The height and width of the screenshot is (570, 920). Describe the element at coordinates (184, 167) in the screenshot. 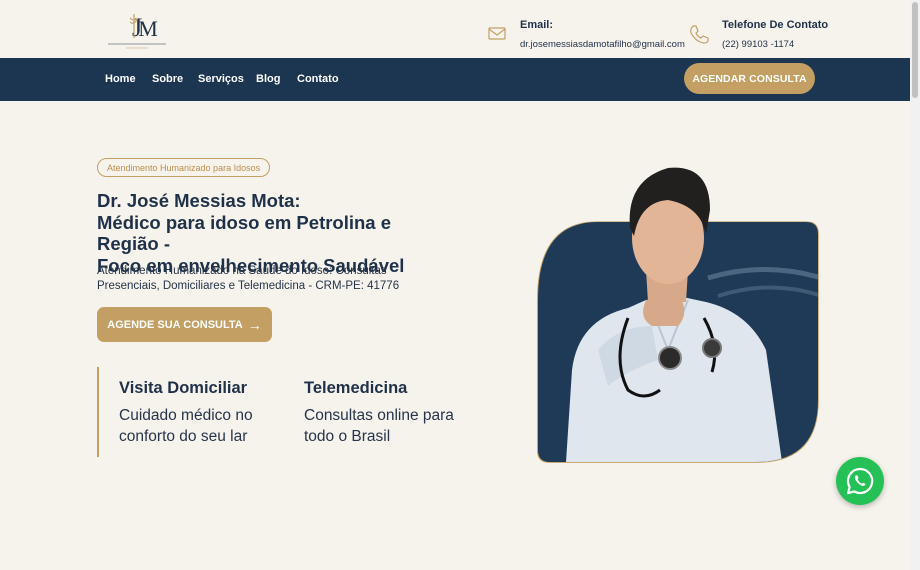

I see `hero-badge: Atendimento Humanizado para Idosos` at that location.